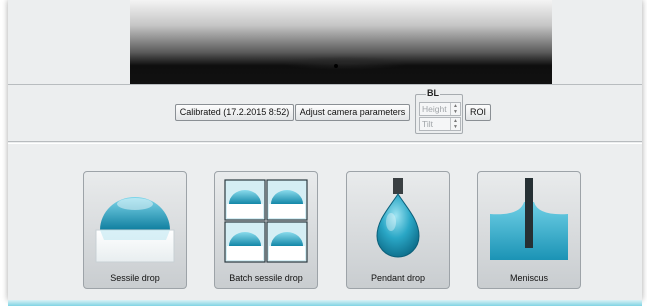 Image resolution: width=647 pixels, height=306 pixels. I want to click on roi-button: ROI, so click(478, 112).